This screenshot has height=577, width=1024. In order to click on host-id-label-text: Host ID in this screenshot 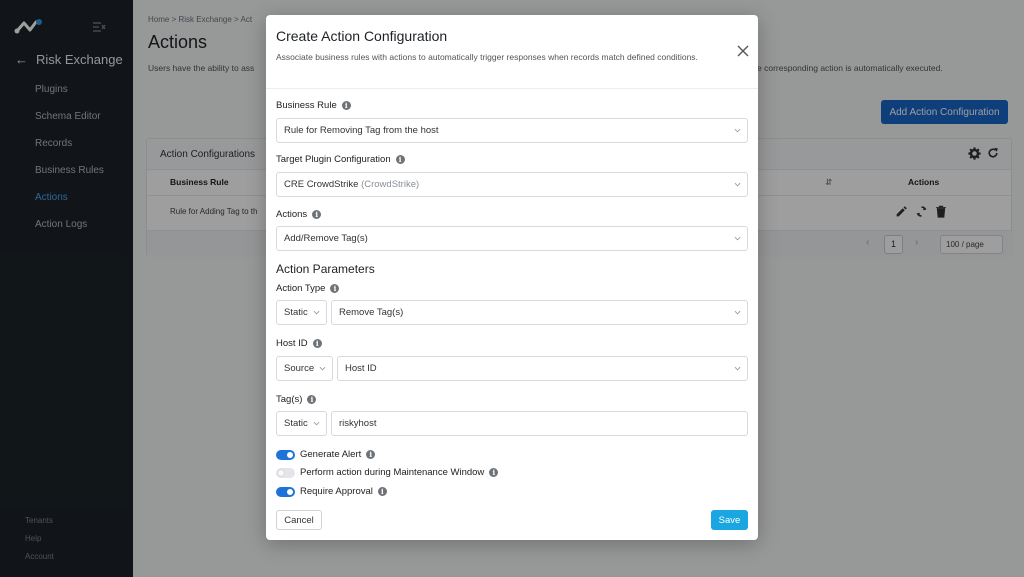, I will do `click(292, 343)`.